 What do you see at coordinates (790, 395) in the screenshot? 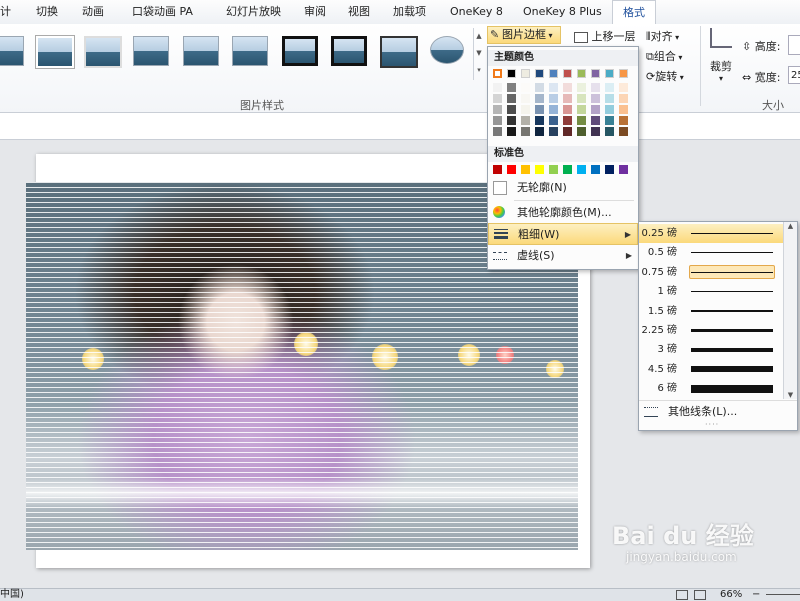
I see `scroll-down-icon: ▼` at bounding box center [790, 395].